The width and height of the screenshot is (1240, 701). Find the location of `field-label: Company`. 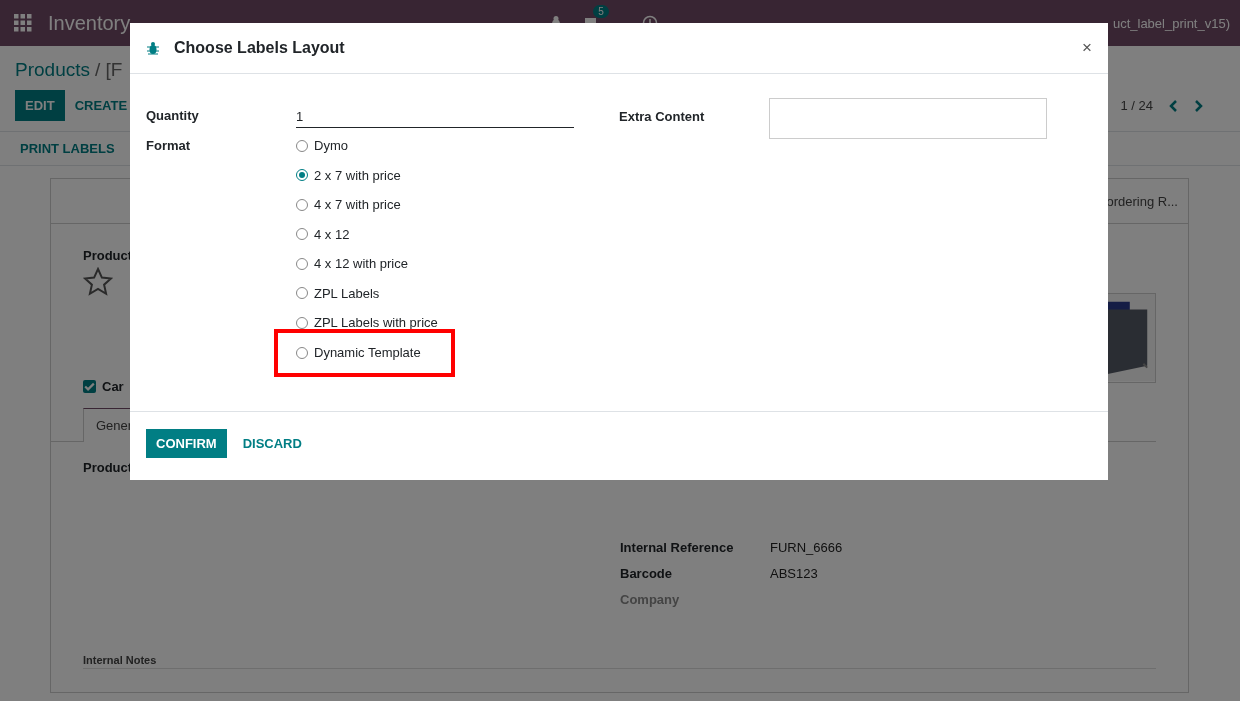

field-label: Company is located at coordinates (650, 599).